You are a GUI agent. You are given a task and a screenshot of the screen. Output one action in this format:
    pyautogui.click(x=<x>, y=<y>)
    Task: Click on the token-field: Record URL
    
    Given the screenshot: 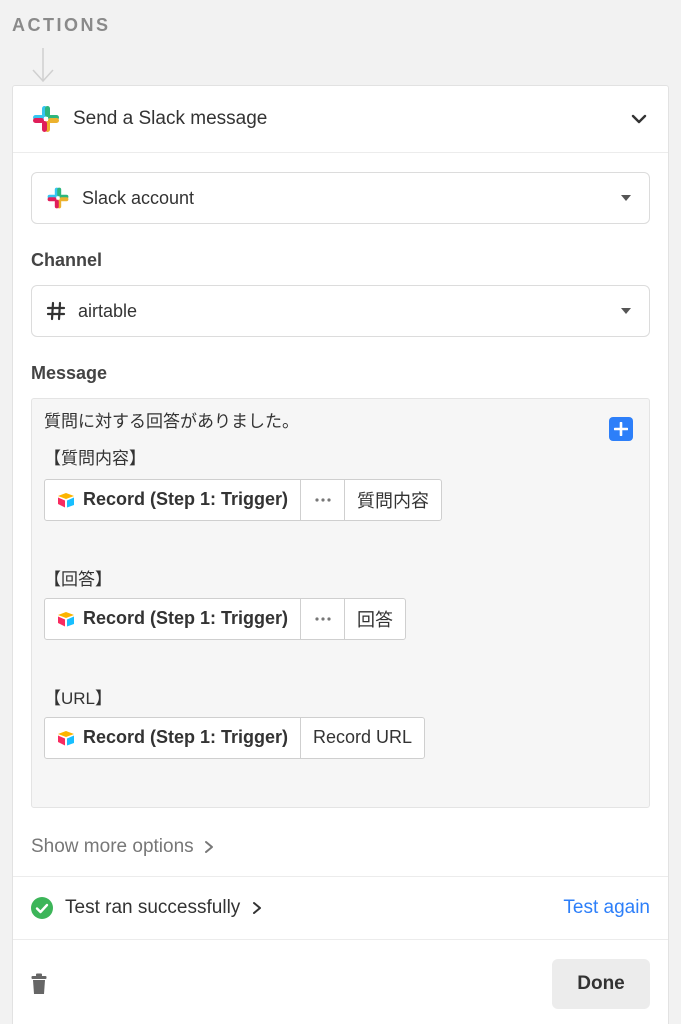 What is the action you would take?
    pyautogui.click(x=363, y=737)
    